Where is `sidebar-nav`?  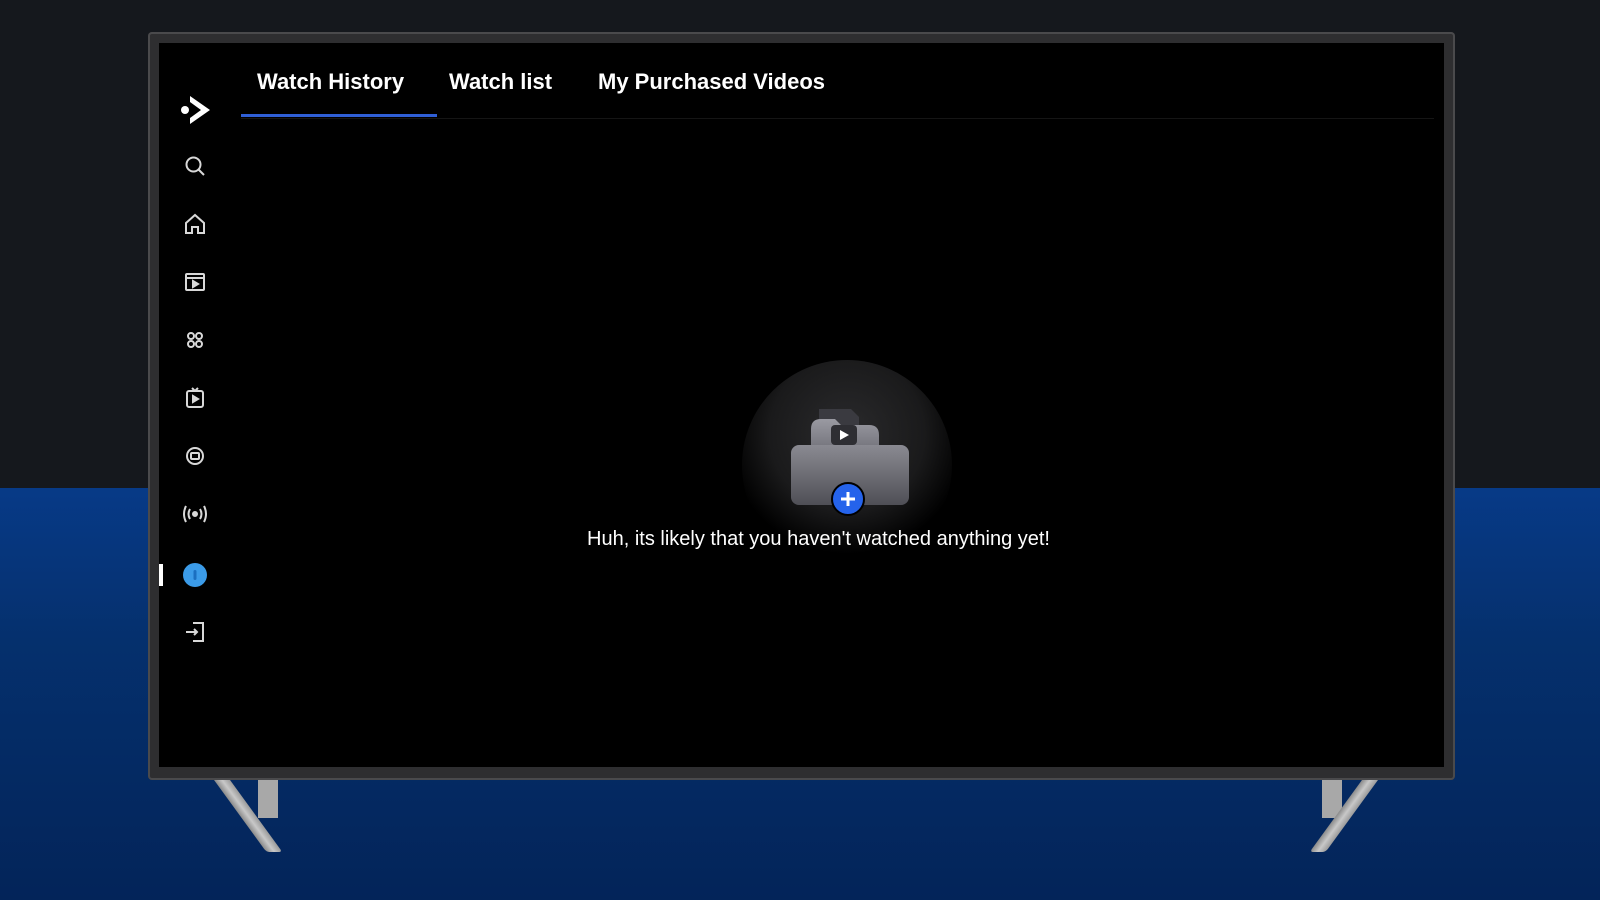 sidebar-nav is located at coordinates (194, 405).